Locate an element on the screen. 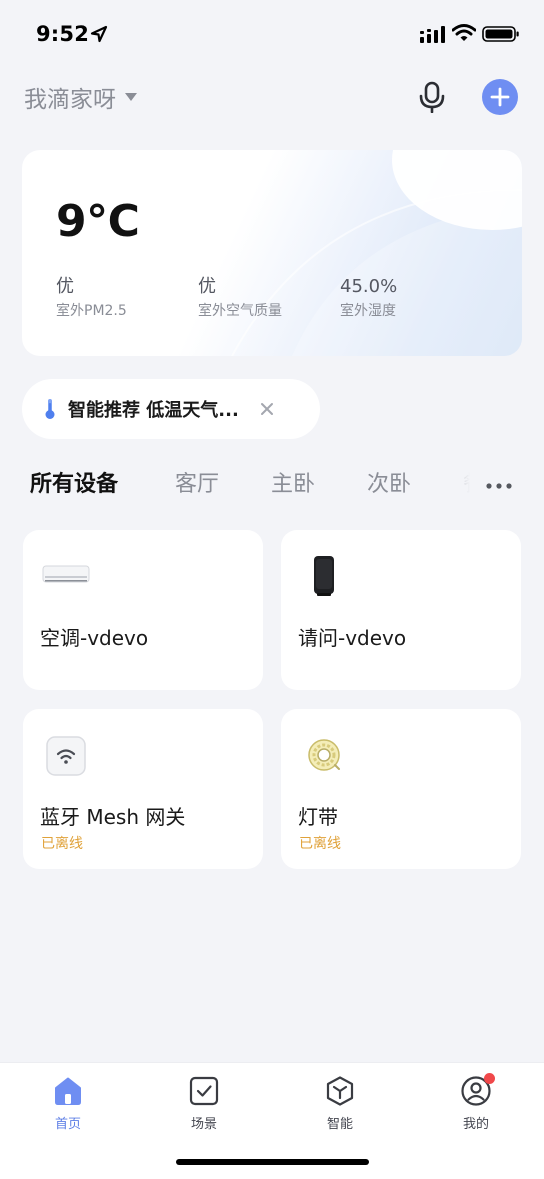 This screenshot has height=1179, width=544. tab-second-bedroom: 次卧 is located at coordinates (389, 485).